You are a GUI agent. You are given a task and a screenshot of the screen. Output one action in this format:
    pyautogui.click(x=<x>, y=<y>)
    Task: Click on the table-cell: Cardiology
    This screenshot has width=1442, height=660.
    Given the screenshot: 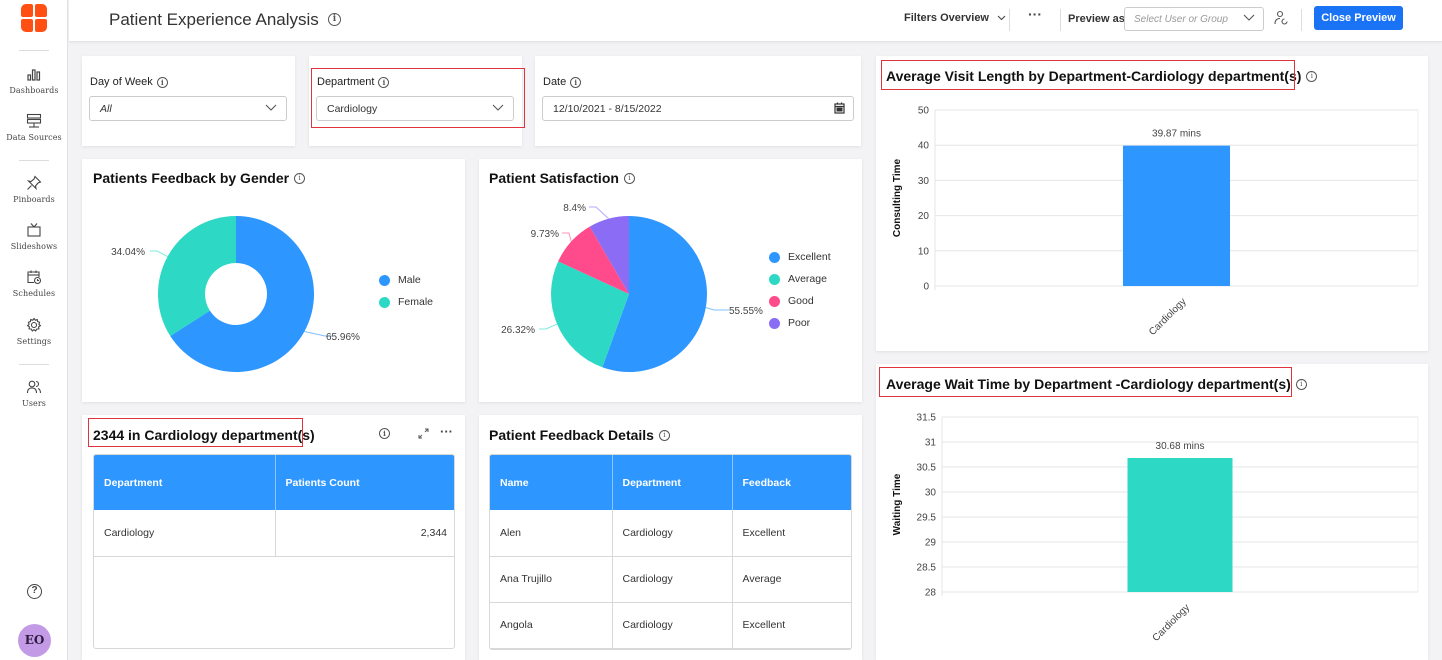 What is the action you would take?
    pyautogui.click(x=185, y=533)
    